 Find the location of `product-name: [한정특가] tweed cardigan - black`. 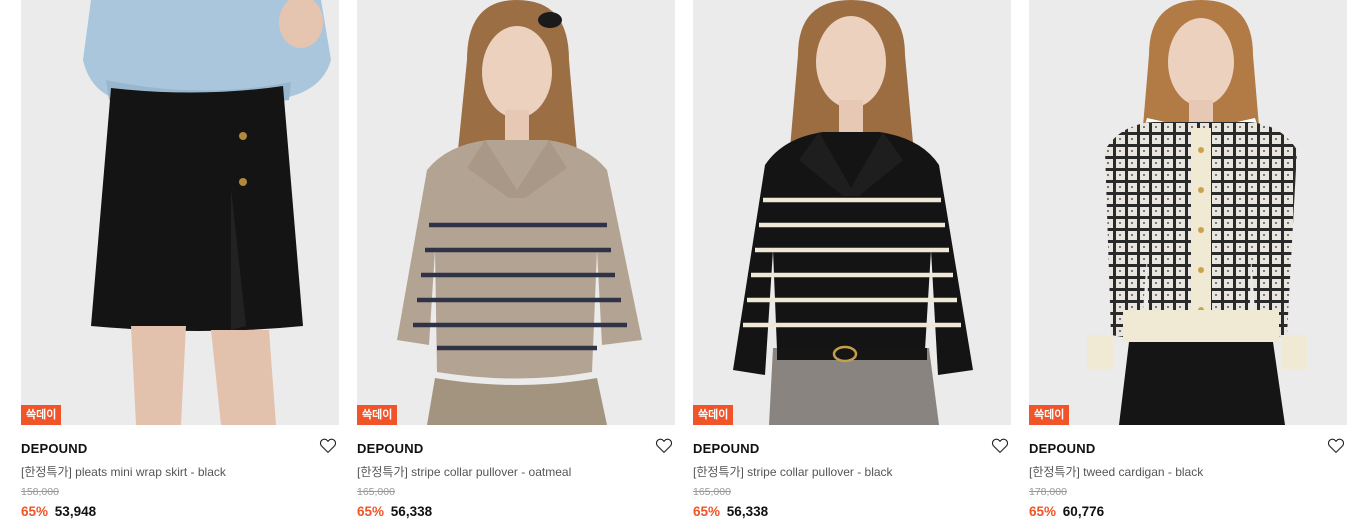

product-name: [한정특가] tweed cardigan - black is located at coordinates (1188, 473).